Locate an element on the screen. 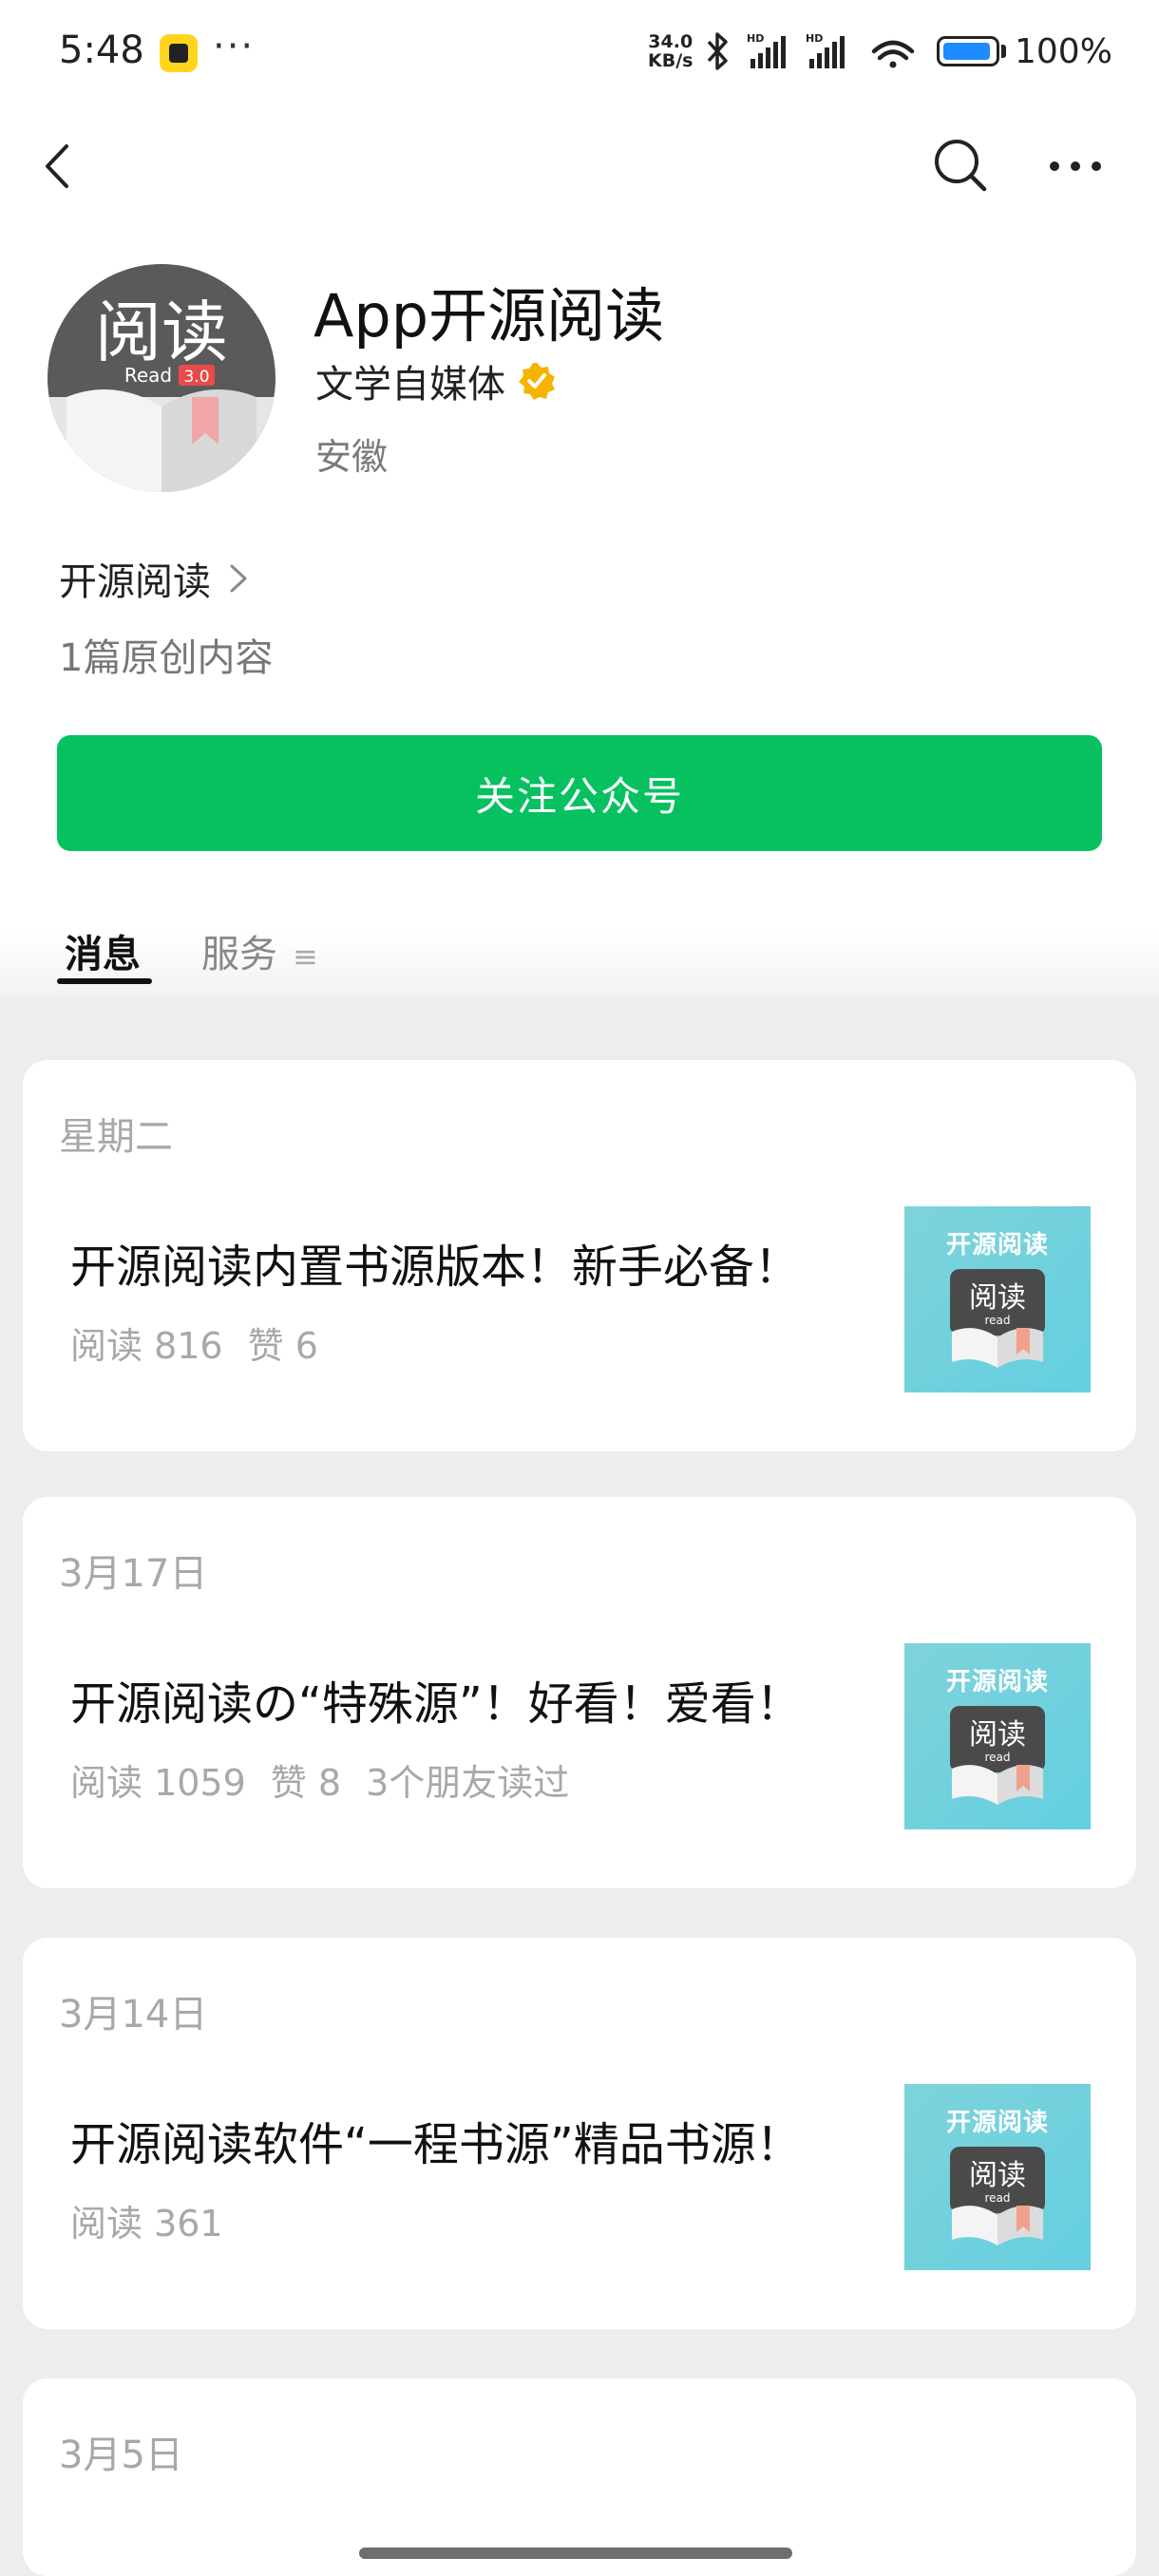  network-speed-unit: KB/s is located at coordinates (671, 60).